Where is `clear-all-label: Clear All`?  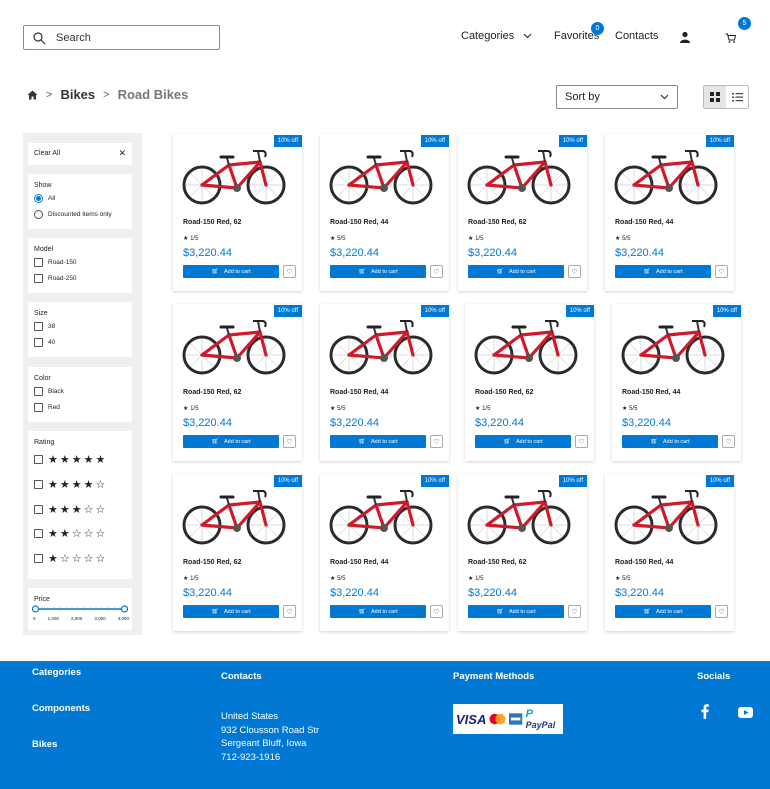
clear-all-label: Clear All is located at coordinates (47, 153).